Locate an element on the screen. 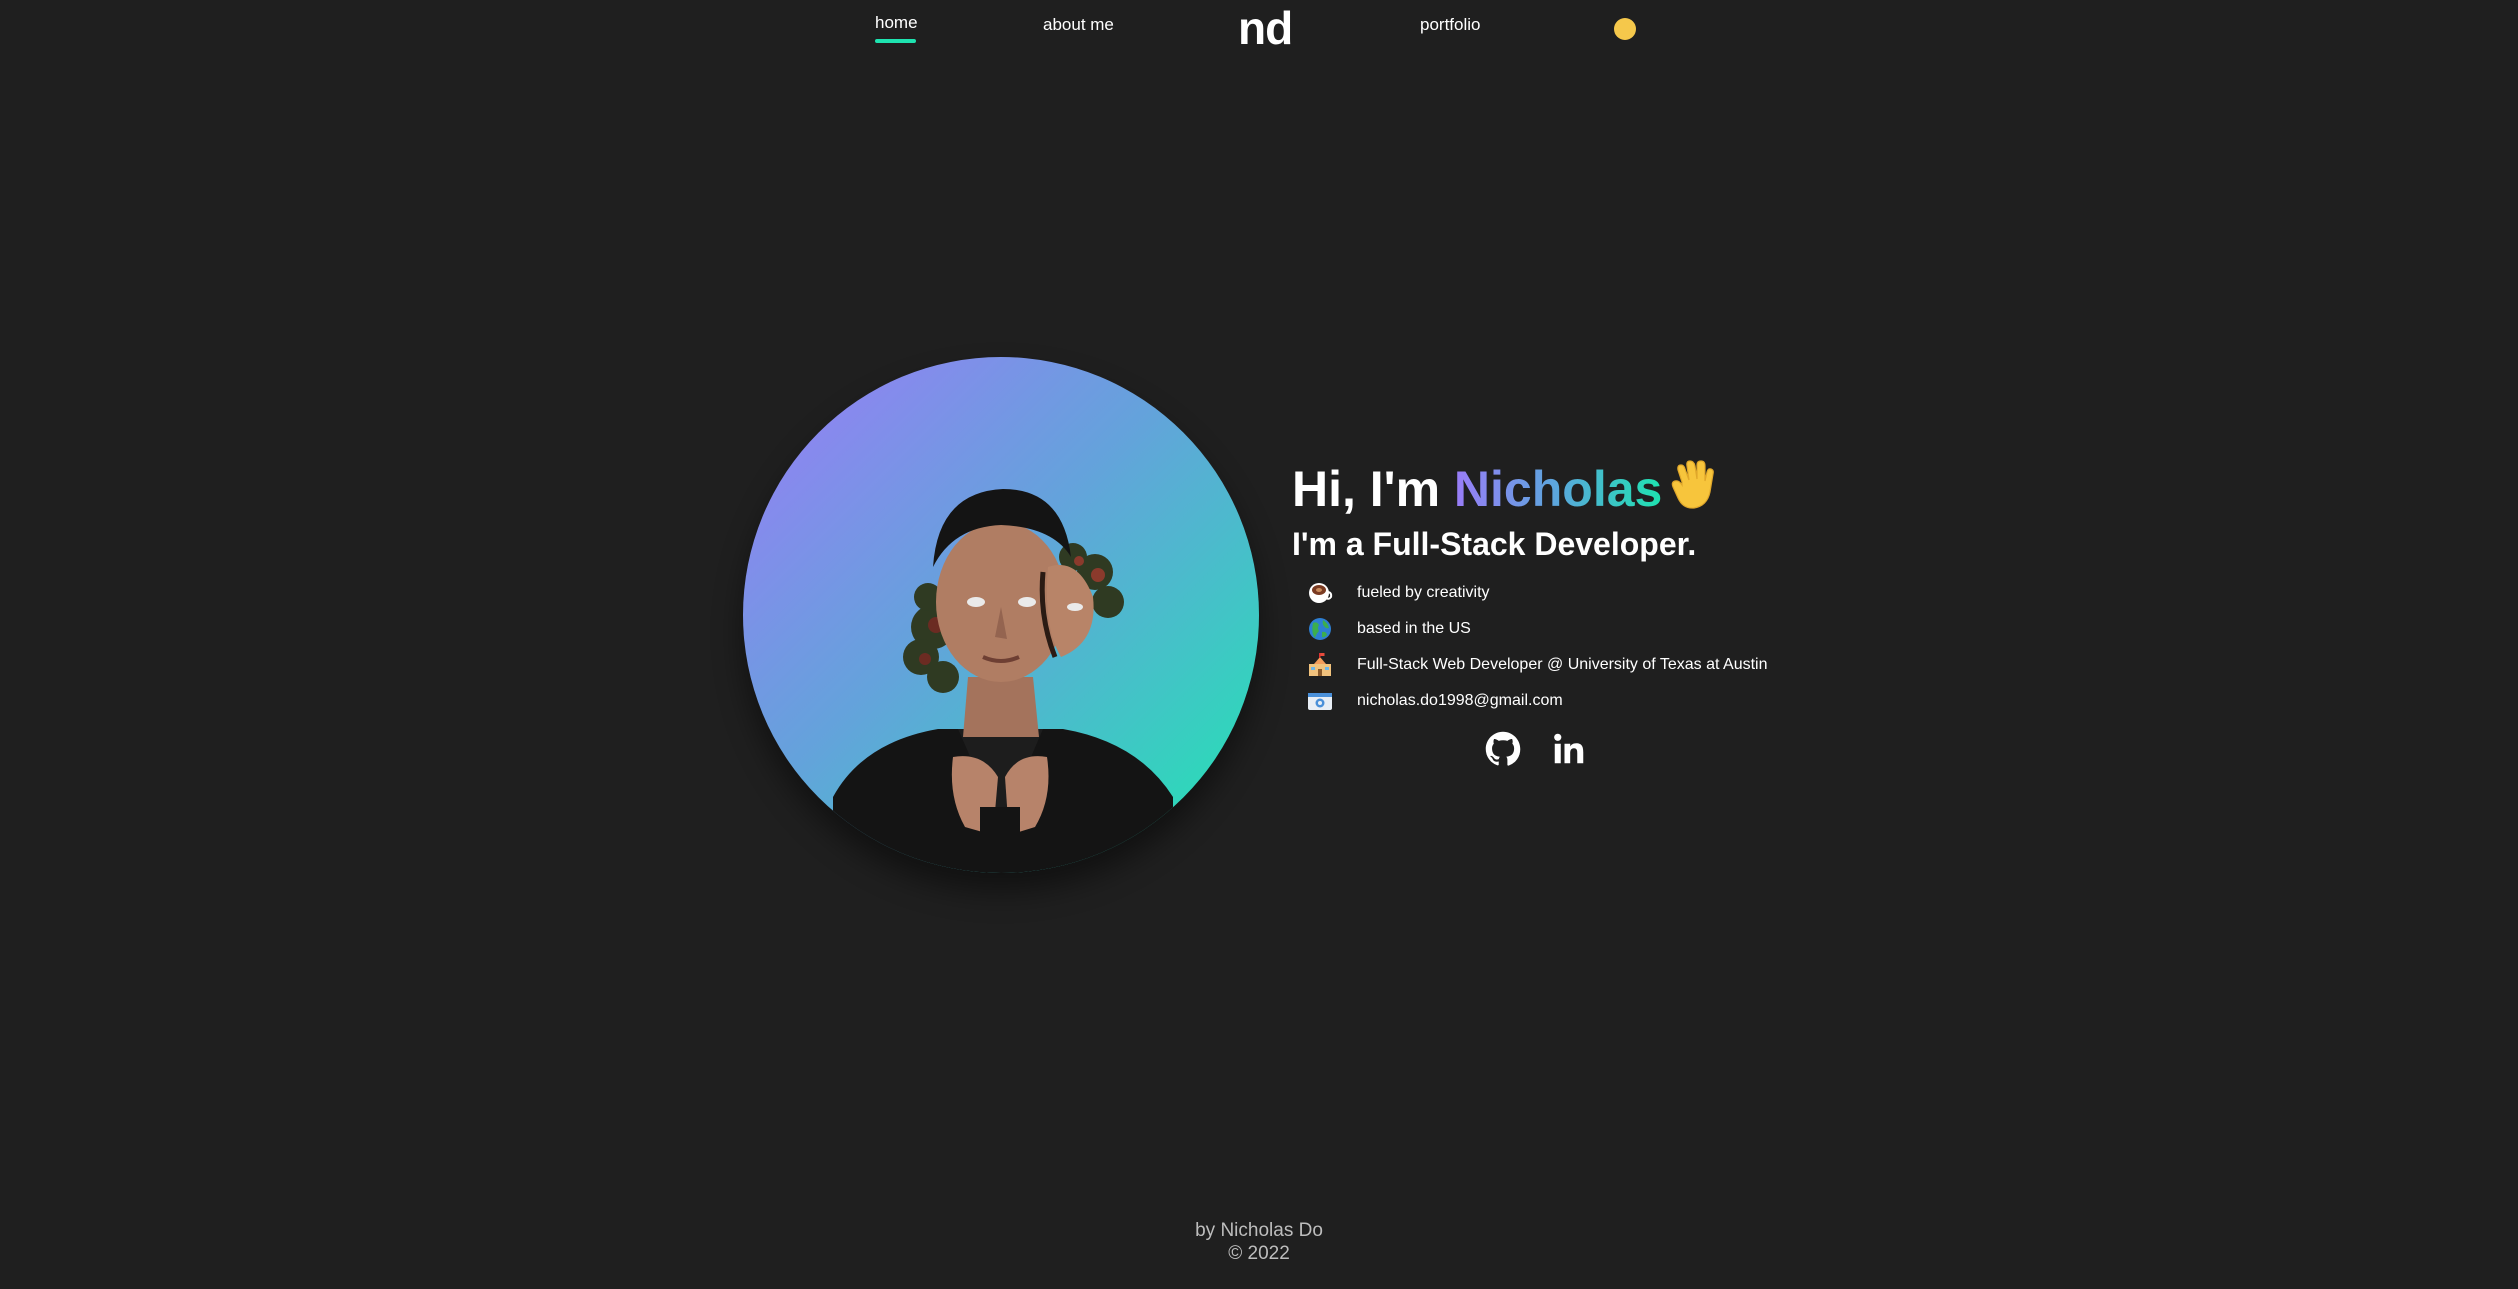 This screenshot has height=1289, width=2518. globe-icon is located at coordinates (1320, 629).